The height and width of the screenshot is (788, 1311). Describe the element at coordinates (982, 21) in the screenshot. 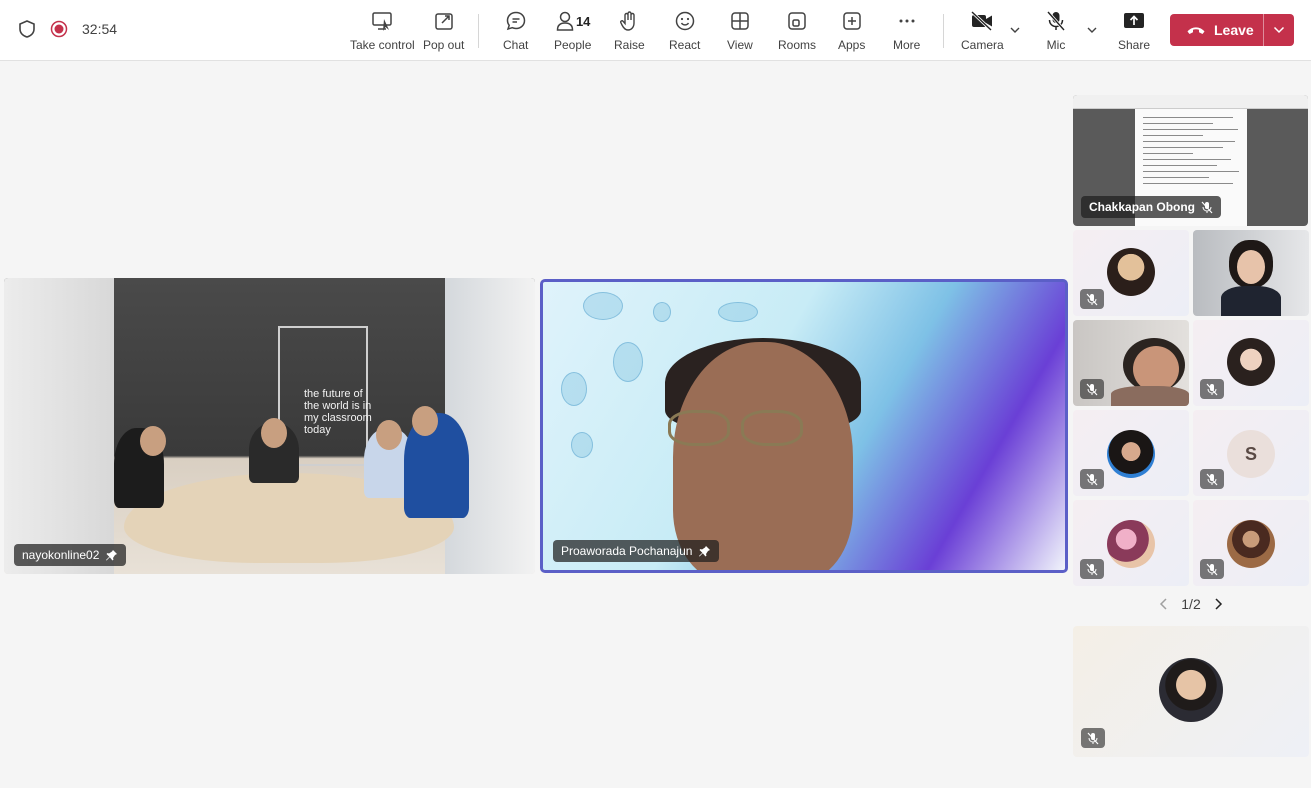

I see `camera-off-icon` at that location.